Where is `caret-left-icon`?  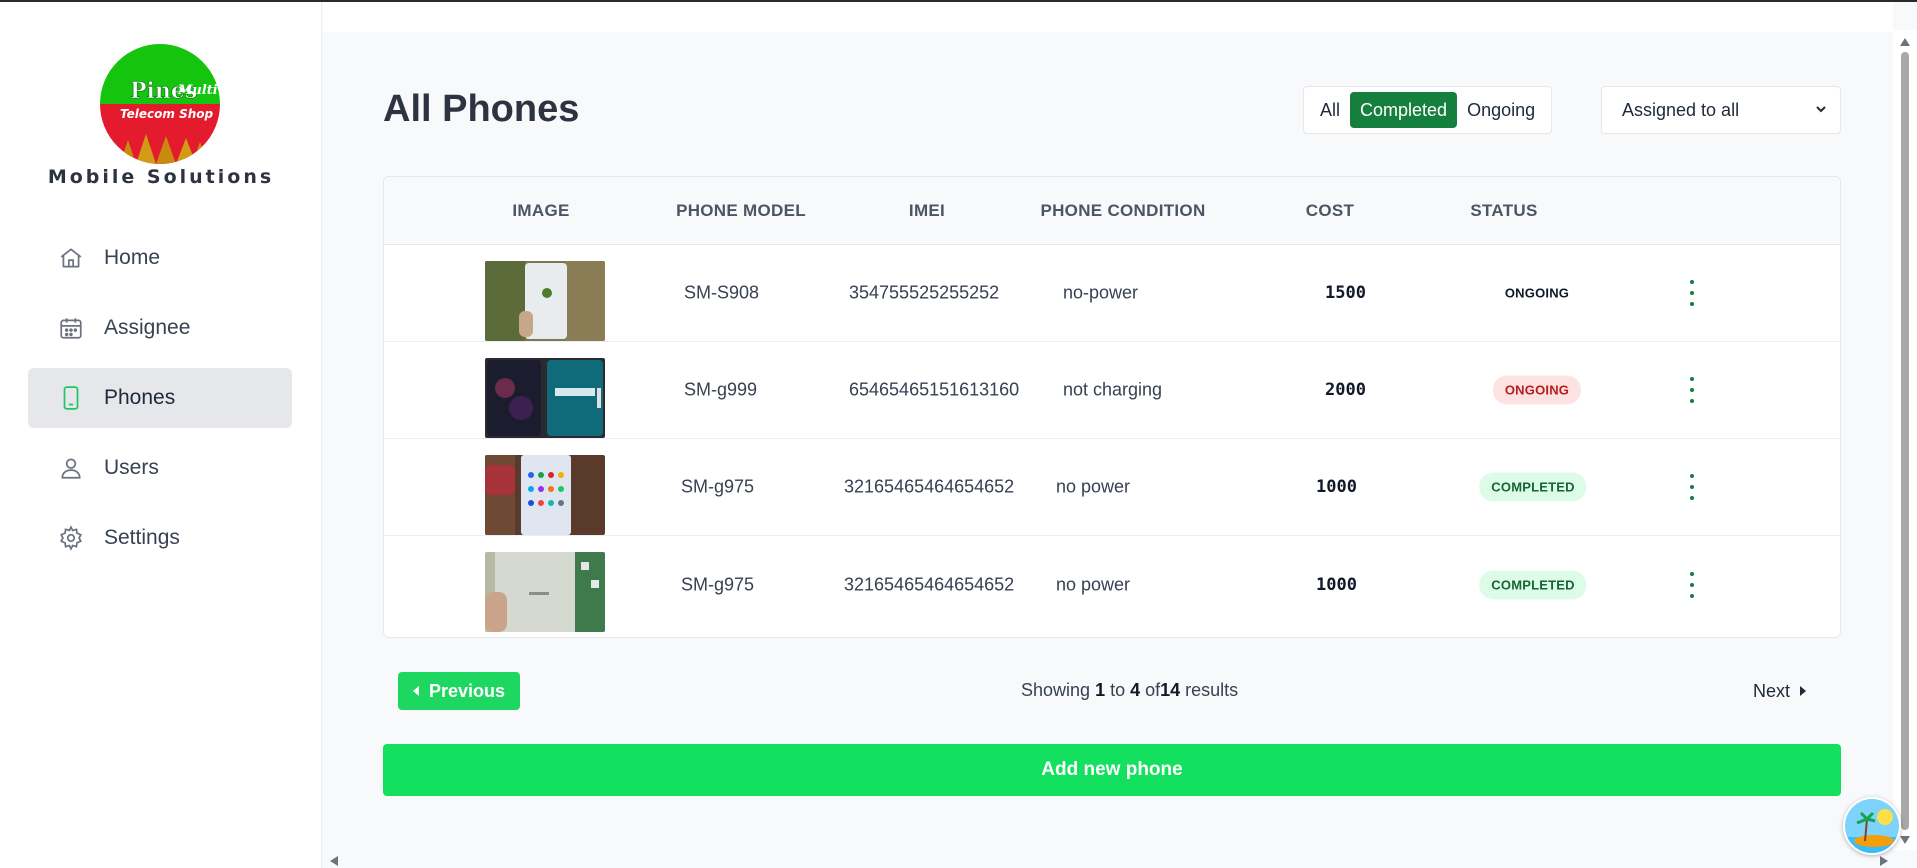 caret-left-icon is located at coordinates (415, 691).